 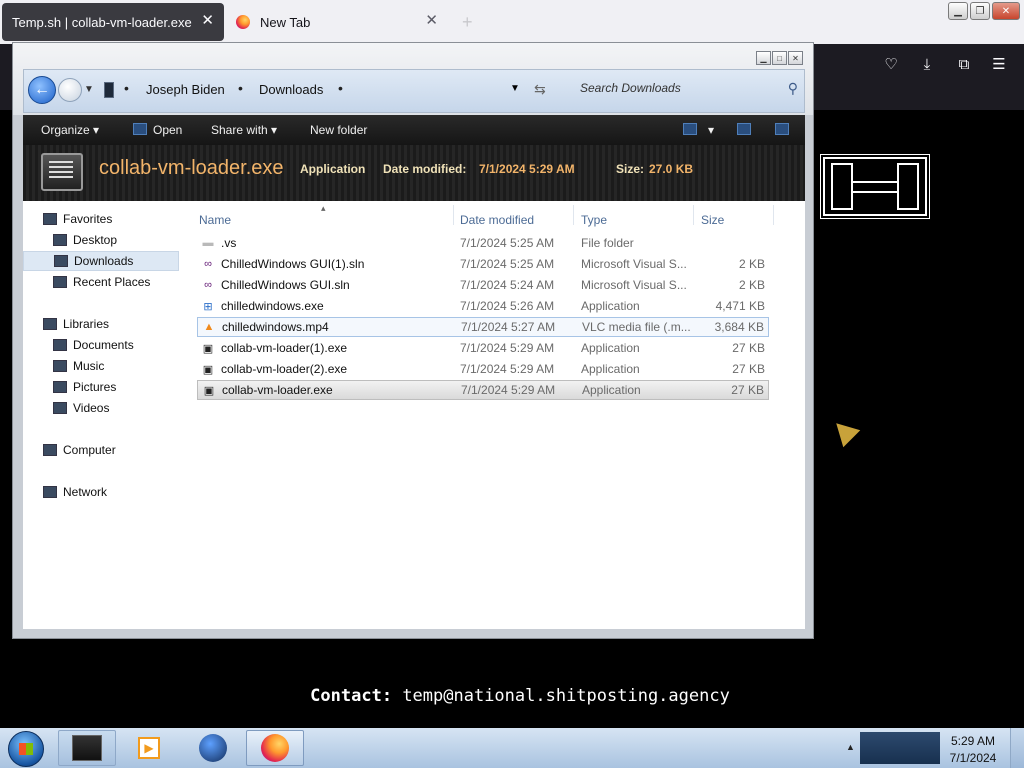 I want to click on sidebar-item-desktop: Desktop, so click(x=101, y=240).